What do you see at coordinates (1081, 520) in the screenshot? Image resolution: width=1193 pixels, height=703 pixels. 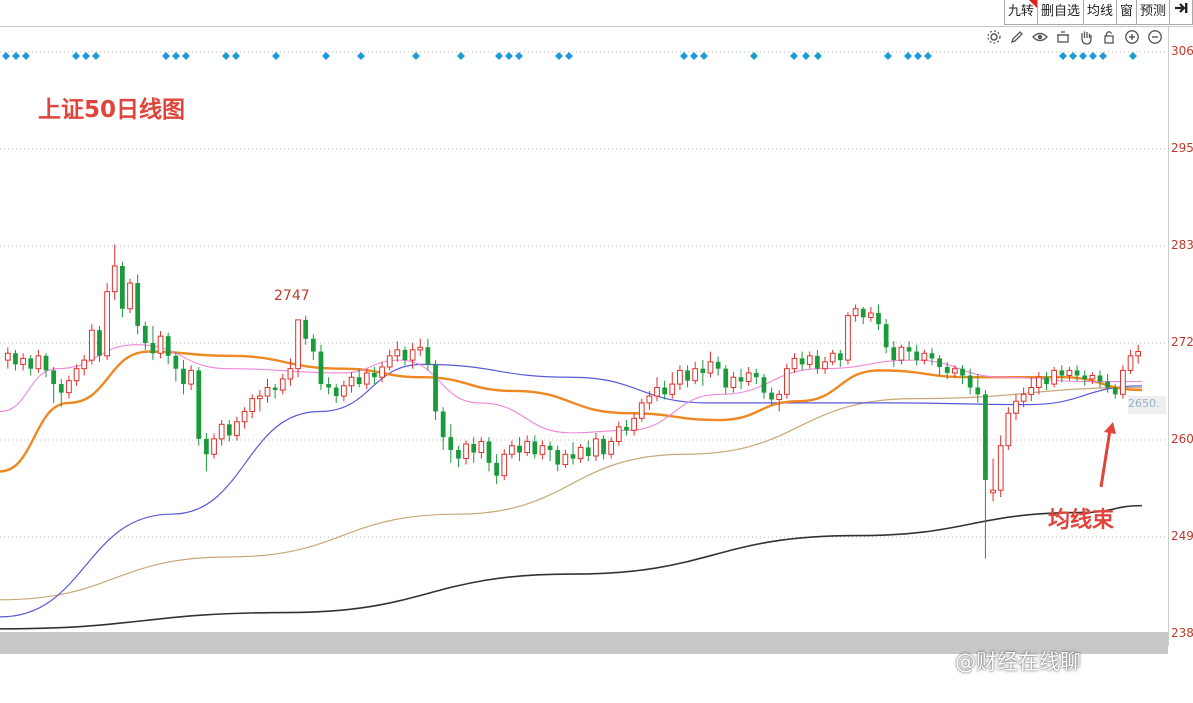 I see `annotation-label: 均线束` at bounding box center [1081, 520].